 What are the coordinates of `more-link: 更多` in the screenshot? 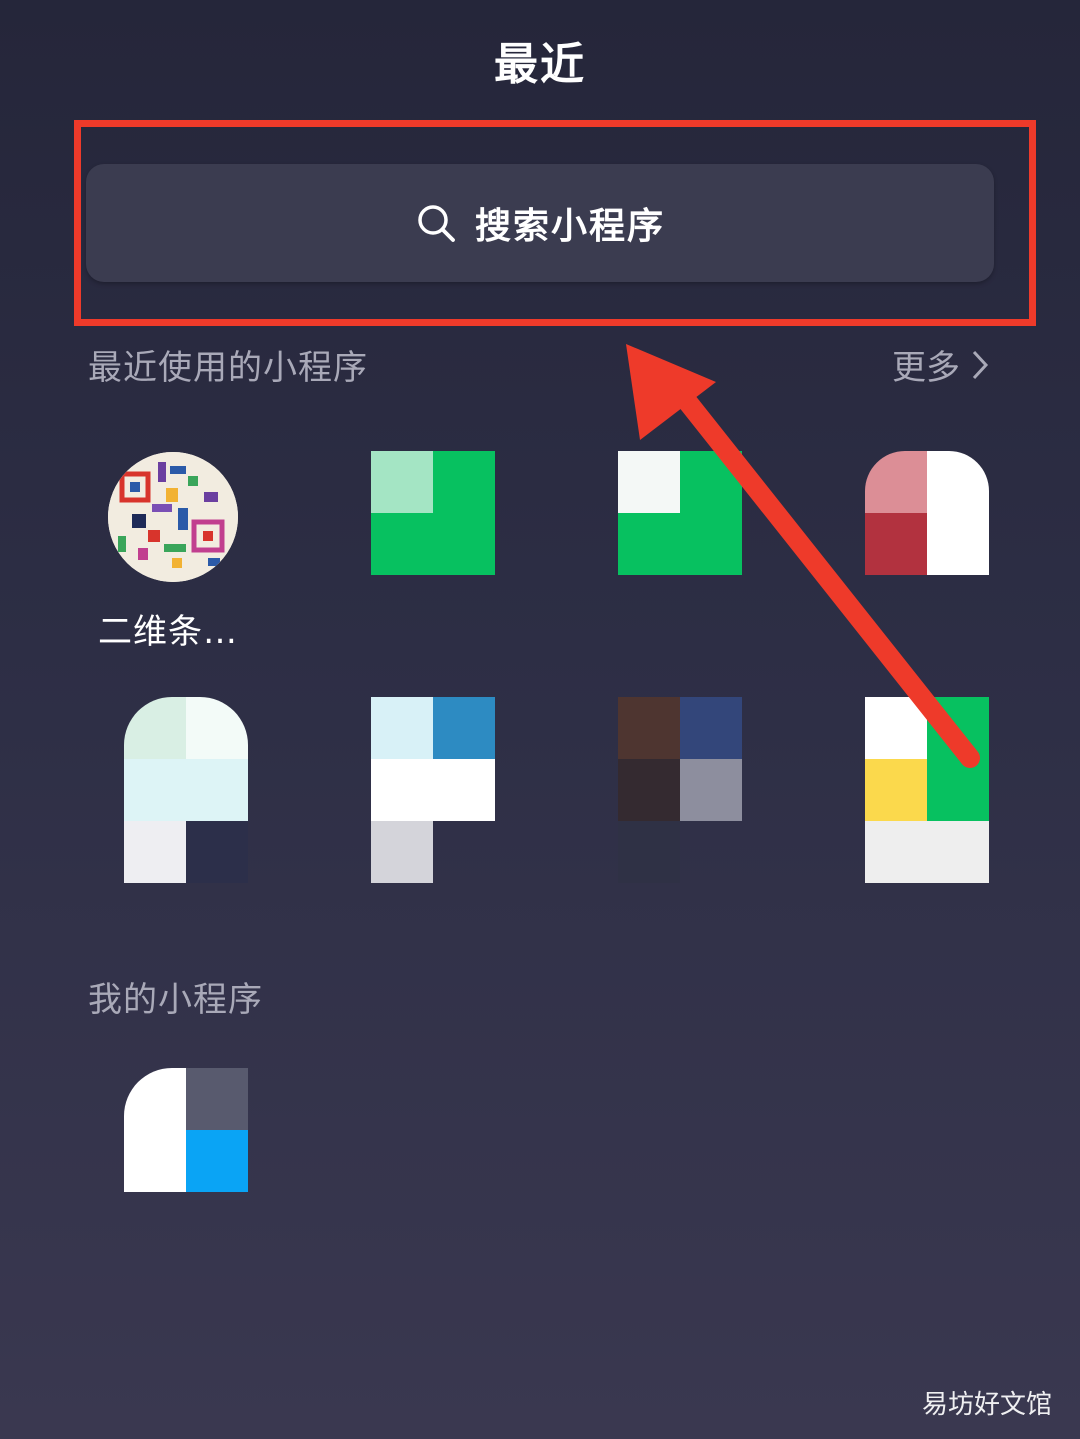 It's located at (941, 364).